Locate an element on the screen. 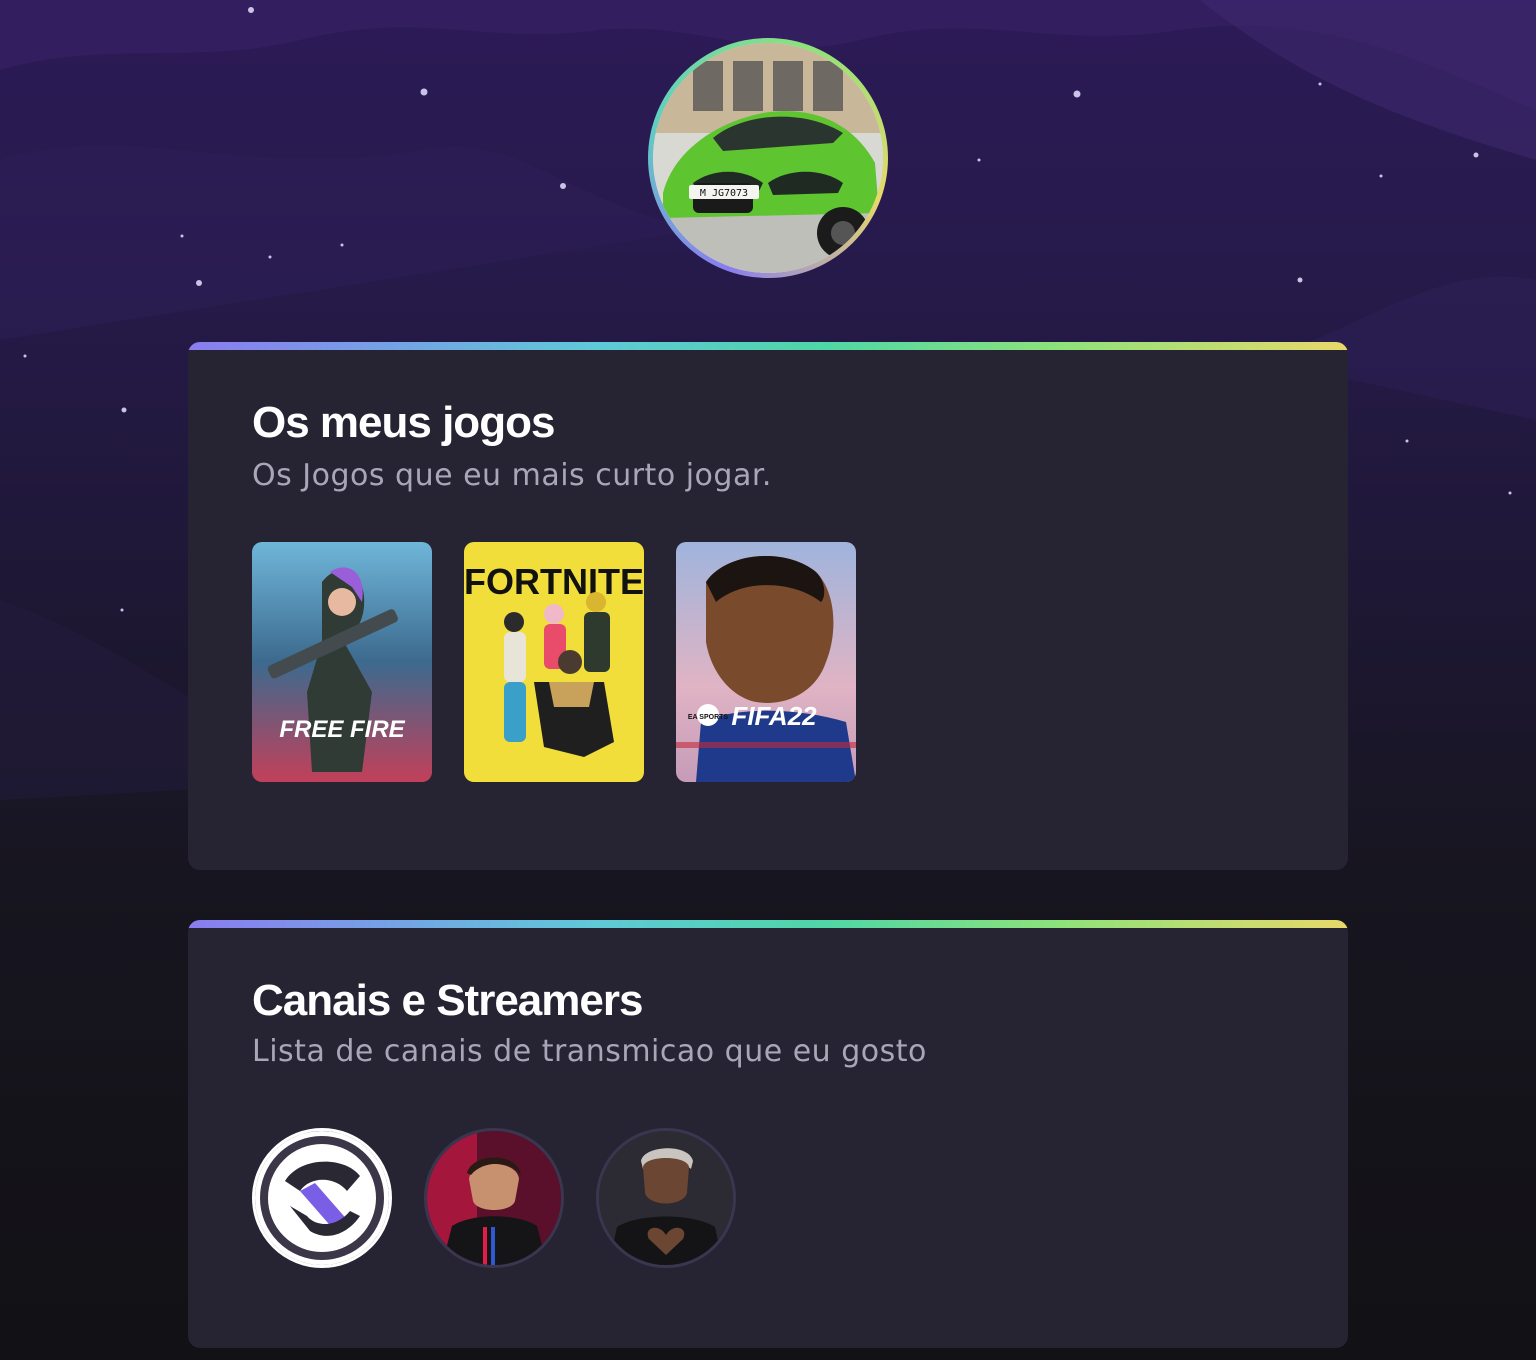 The width and height of the screenshot is (1536, 1360). game-label: FORTNITE is located at coordinates (554, 581).